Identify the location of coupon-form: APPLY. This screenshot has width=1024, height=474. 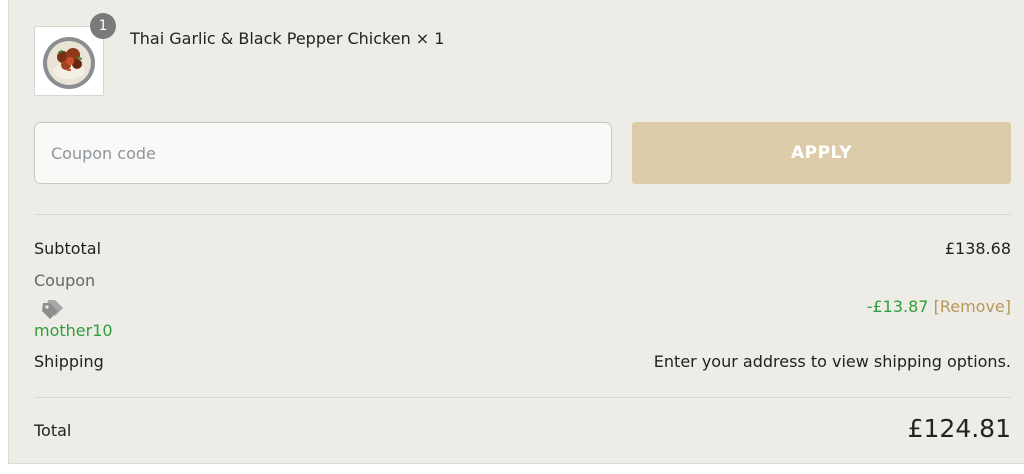
(522, 153).